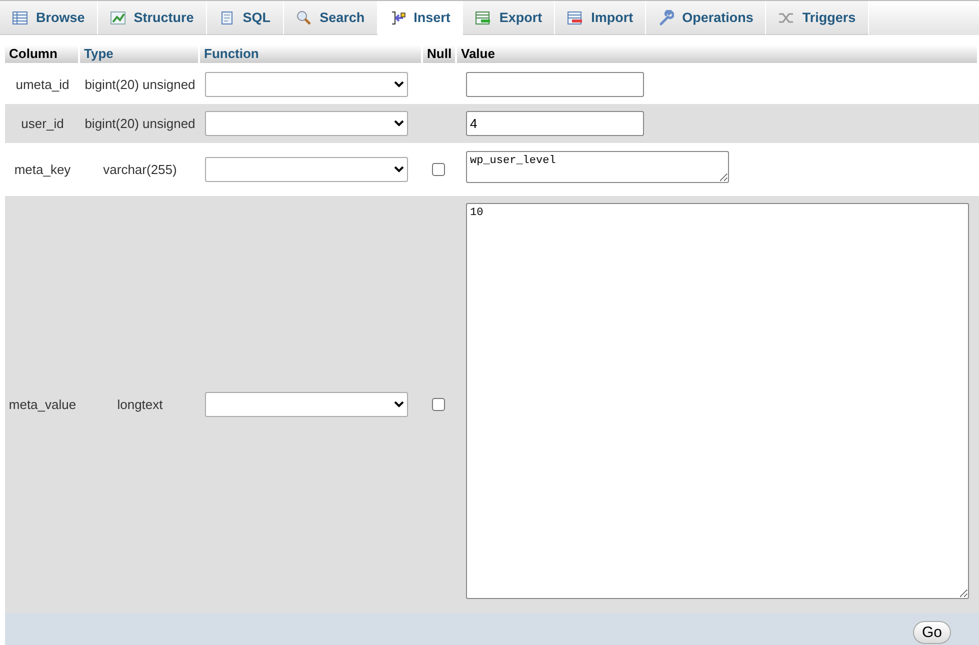  What do you see at coordinates (20, 18) in the screenshot?
I see `table-icon` at bounding box center [20, 18].